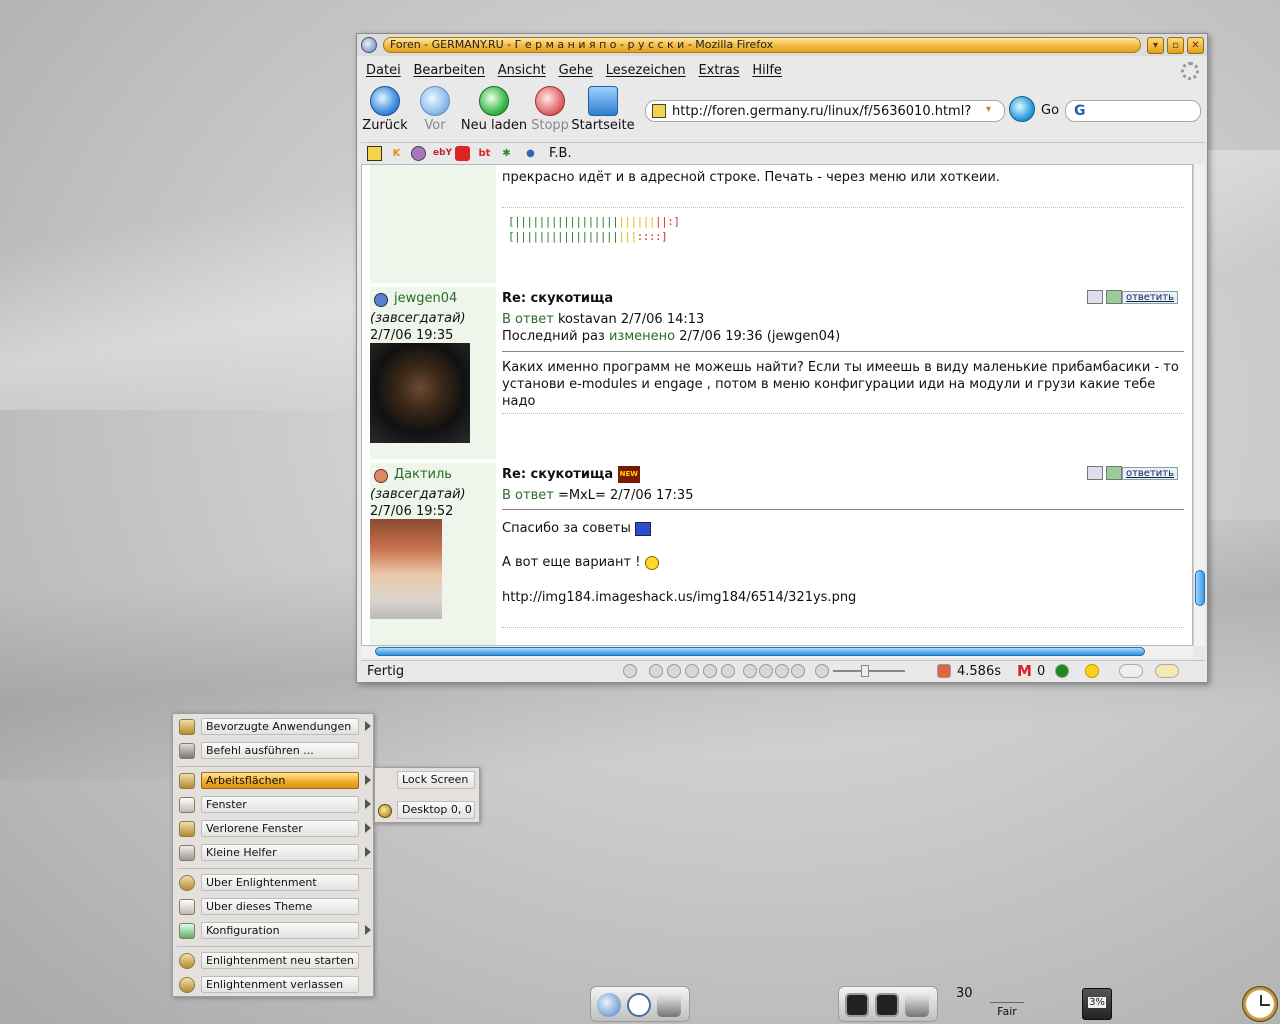 The height and width of the screenshot is (1024, 1280). Describe the element at coordinates (436, 780) in the screenshot. I see `lock-screen-item: Lock Screen` at that location.